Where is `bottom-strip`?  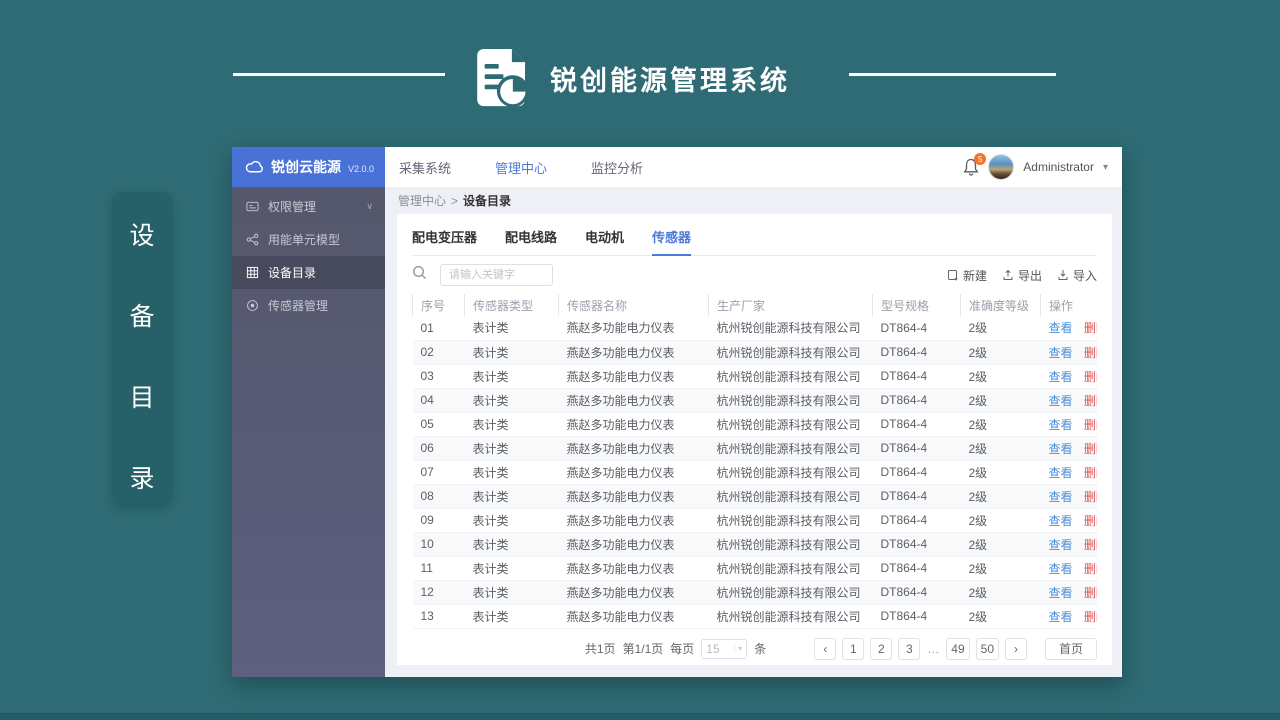
bottom-strip is located at coordinates (640, 716).